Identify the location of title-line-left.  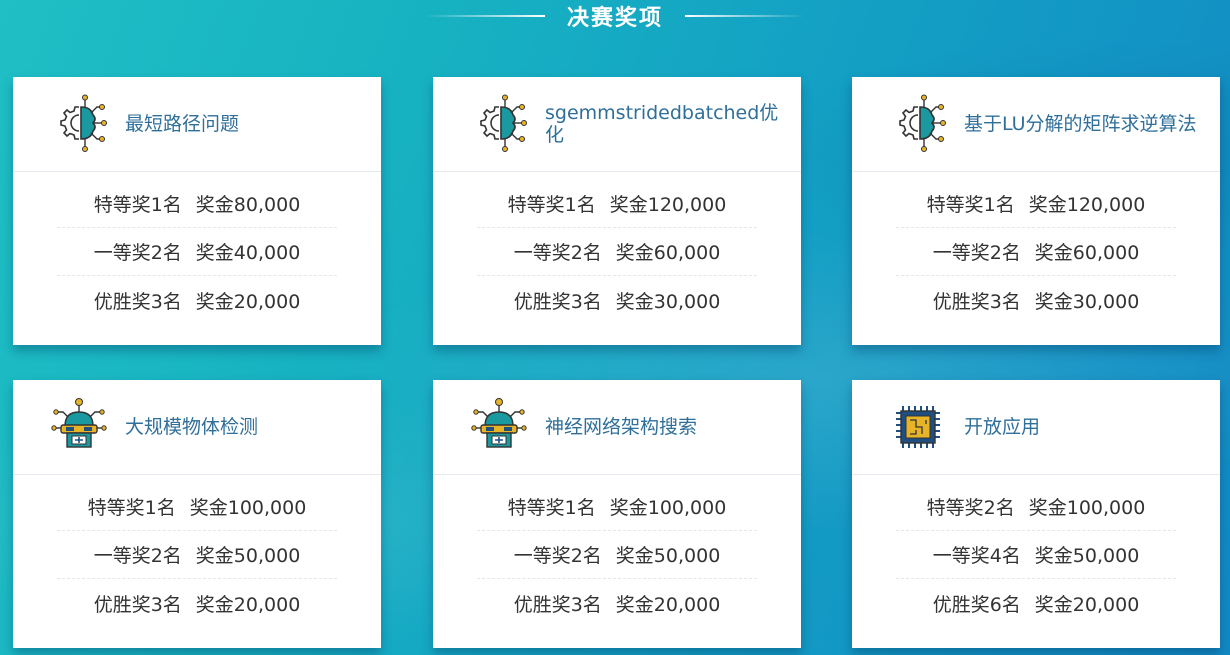
(484, 16).